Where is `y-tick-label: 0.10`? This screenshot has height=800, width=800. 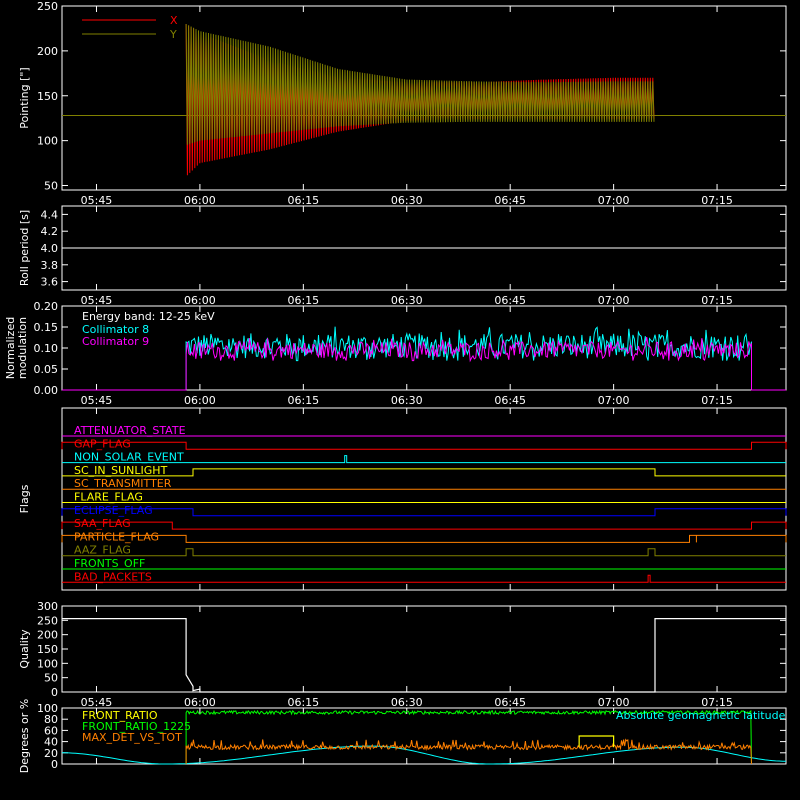 y-tick-label: 0.10 is located at coordinates (46, 348).